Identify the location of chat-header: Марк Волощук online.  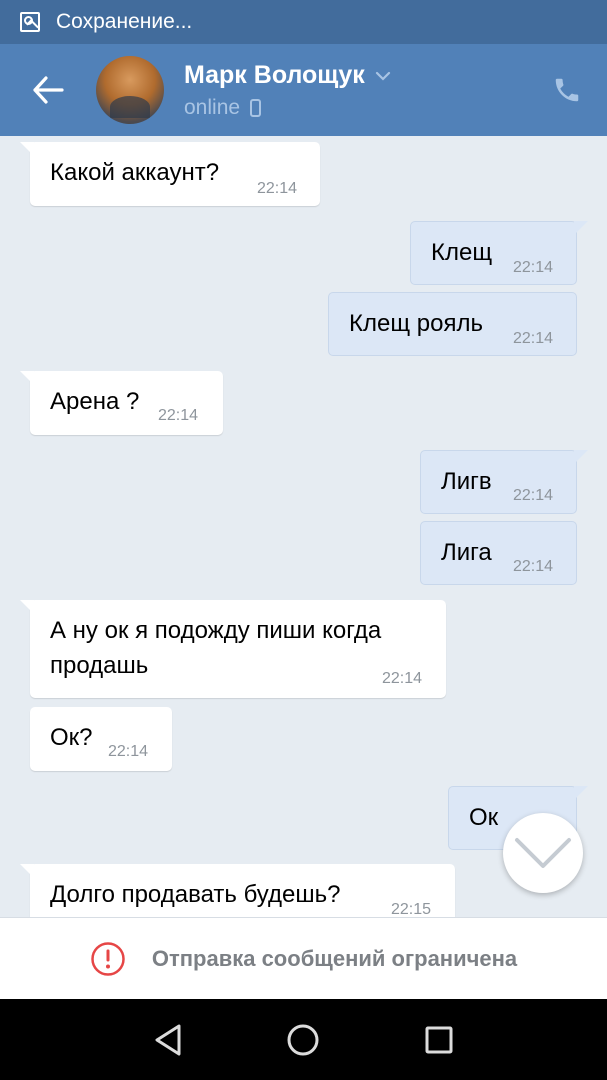
(303, 90).